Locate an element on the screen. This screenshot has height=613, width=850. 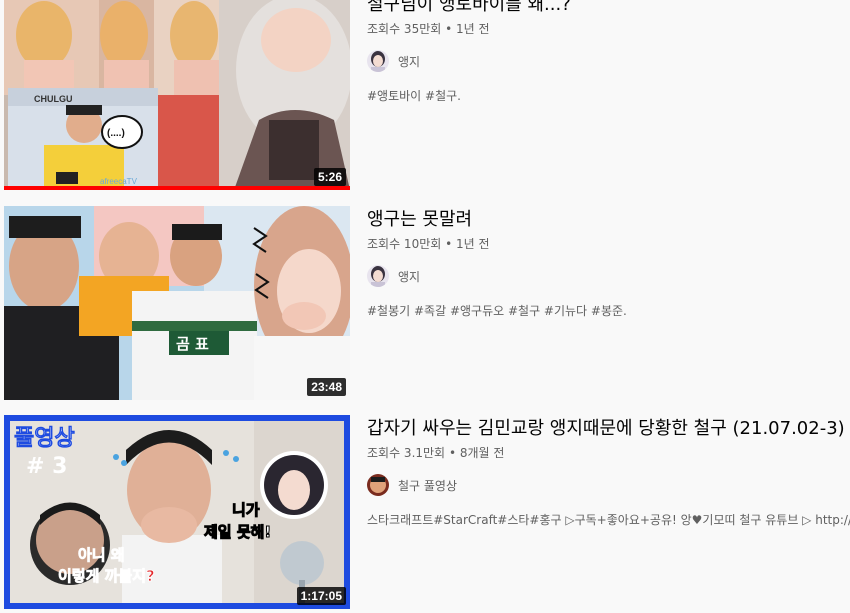
thumbnail-image: 풀영상 # 3 니가 제일 못해! 아니 왜 이렇게 까불지? is located at coordinates (177, 512).